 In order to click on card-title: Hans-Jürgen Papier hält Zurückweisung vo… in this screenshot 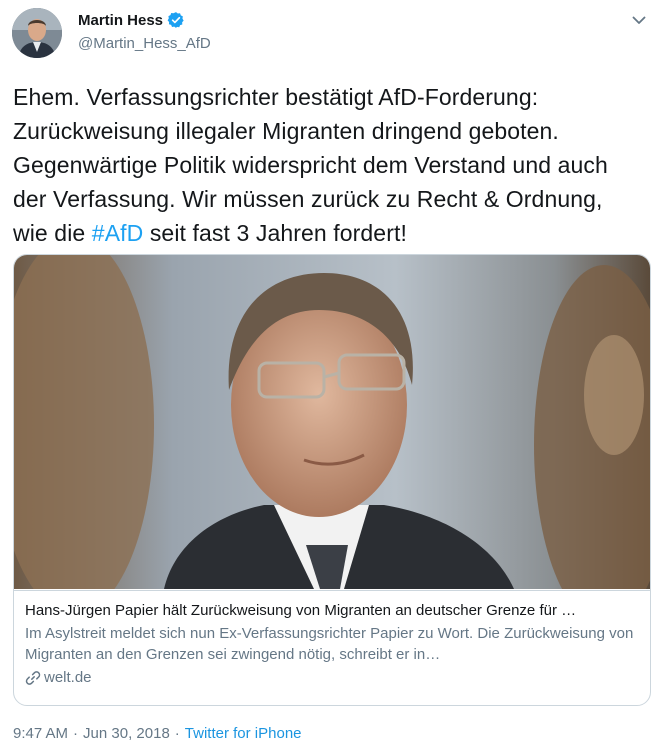, I will do `click(332, 611)`.